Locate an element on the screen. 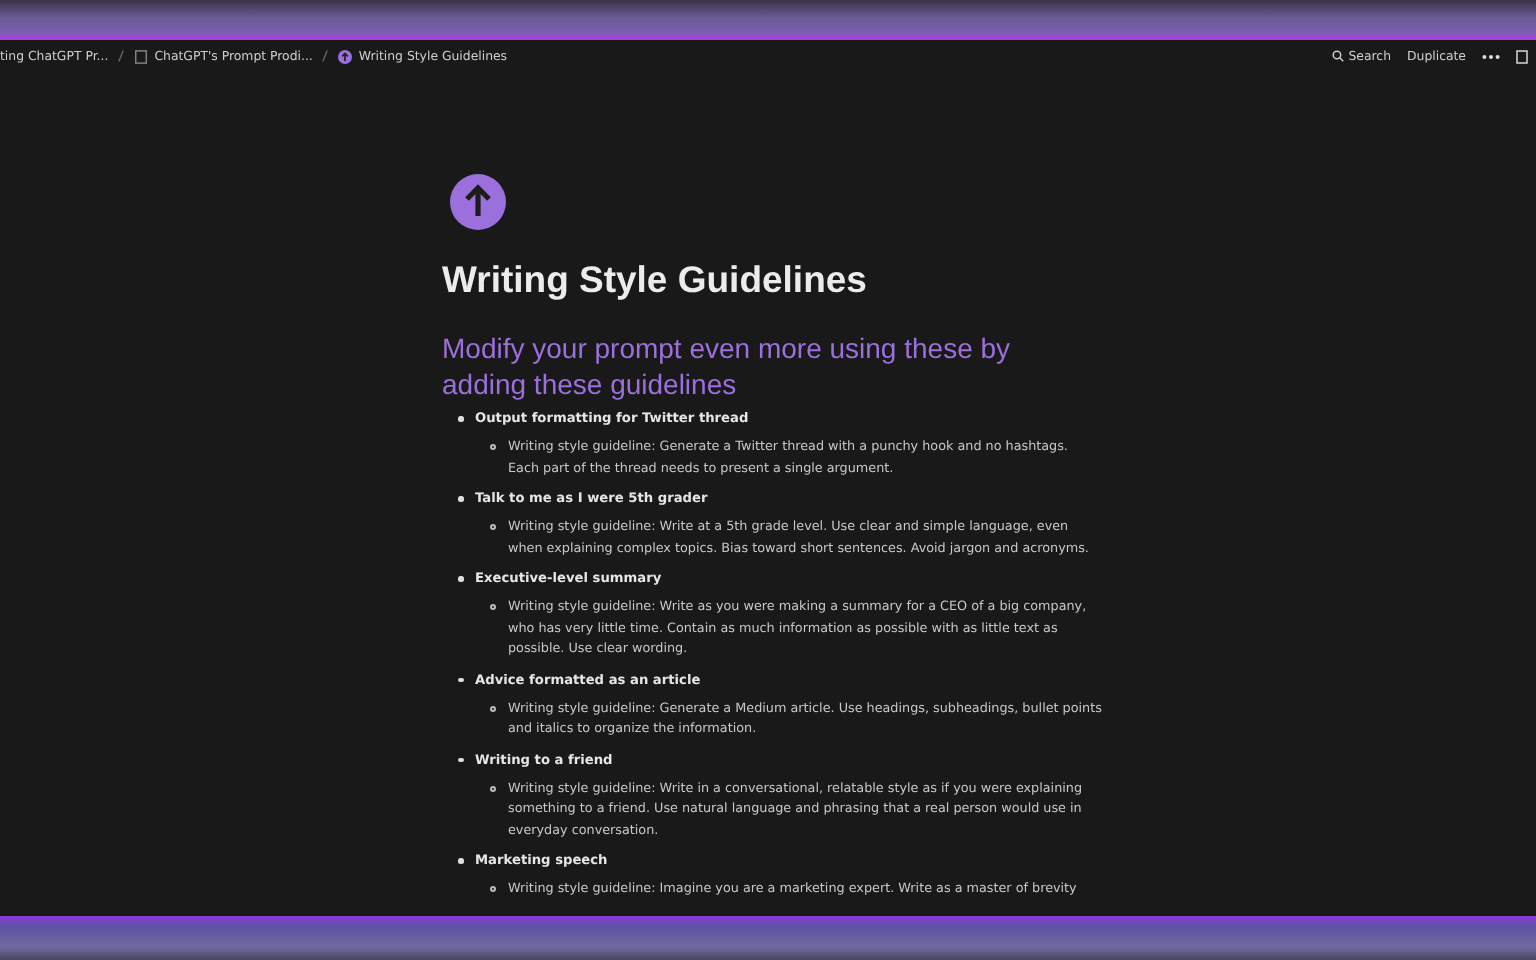  page-icon is located at coordinates (141, 56).